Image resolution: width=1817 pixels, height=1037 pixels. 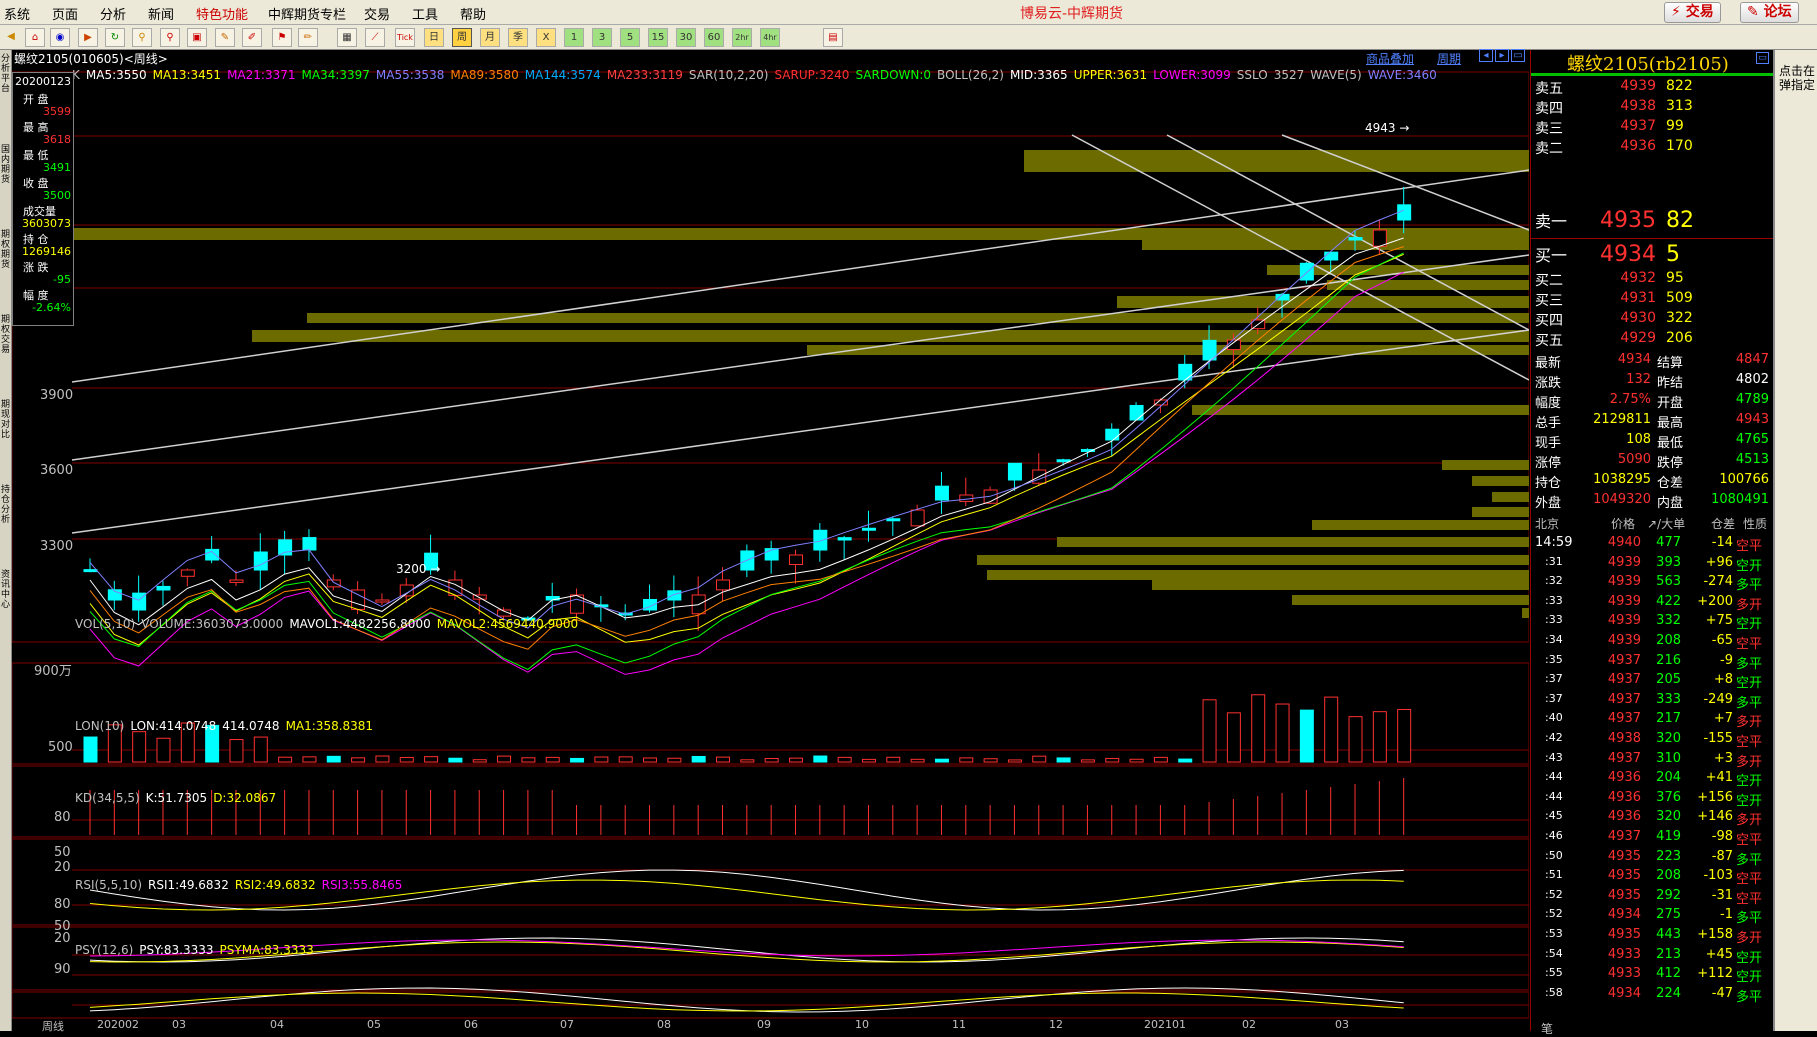 What do you see at coordinates (1518, 55) in the screenshot?
I see `layout-icon: ▭` at bounding box center [1518, 55].